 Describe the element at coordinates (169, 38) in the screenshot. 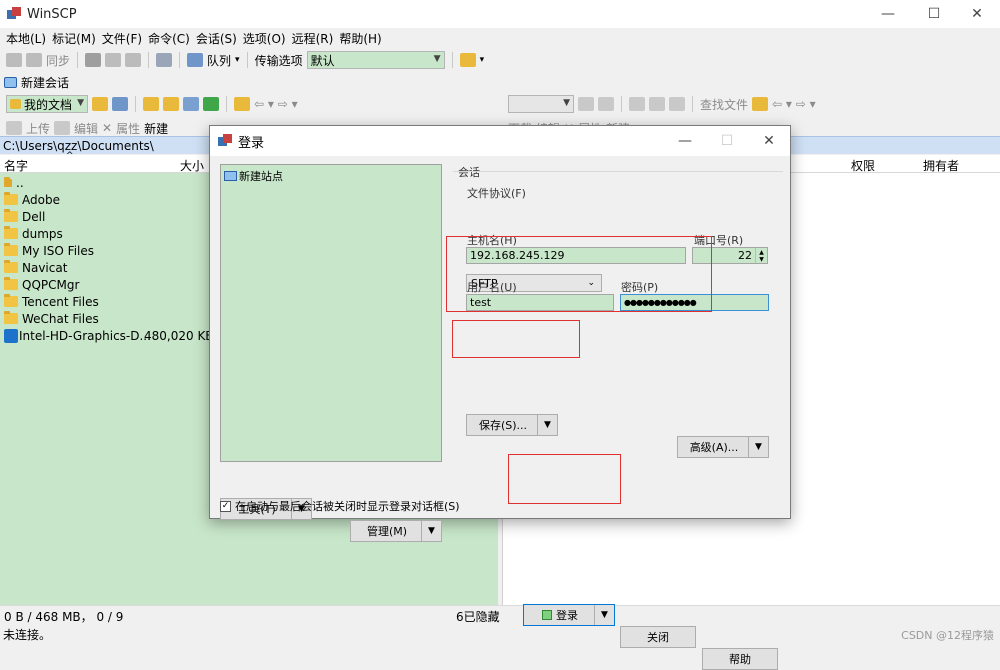

I see `menu-command: 命令(C)` at that location.